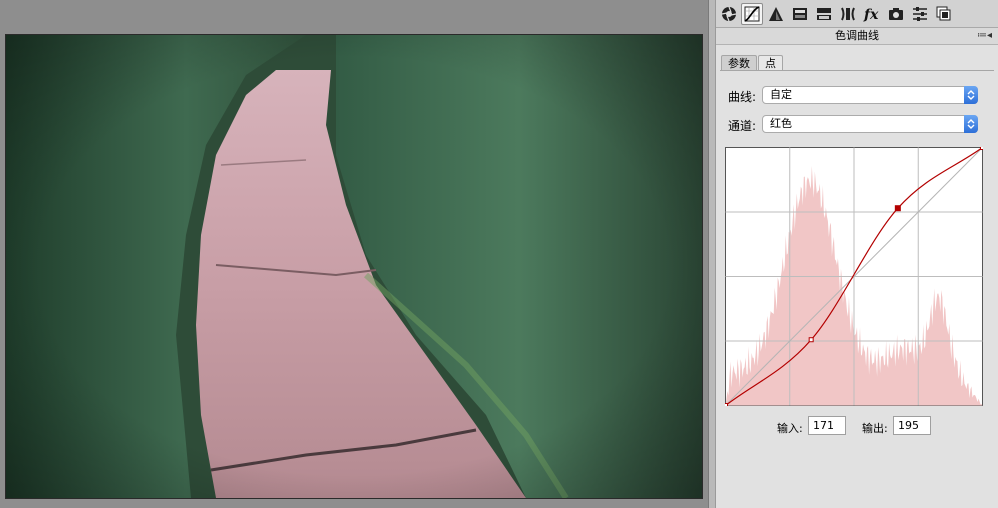 Image resolution: width=998 pixels, height=508 pixels. Describe the element at coordinates (800, 14) in the screenshot. I see `hsl-icon` at that location.